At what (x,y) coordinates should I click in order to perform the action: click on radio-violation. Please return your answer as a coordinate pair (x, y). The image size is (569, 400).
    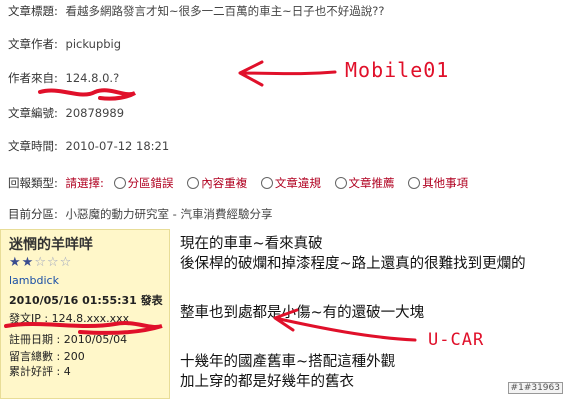
    Looking at the image, I should click on (266, 183).